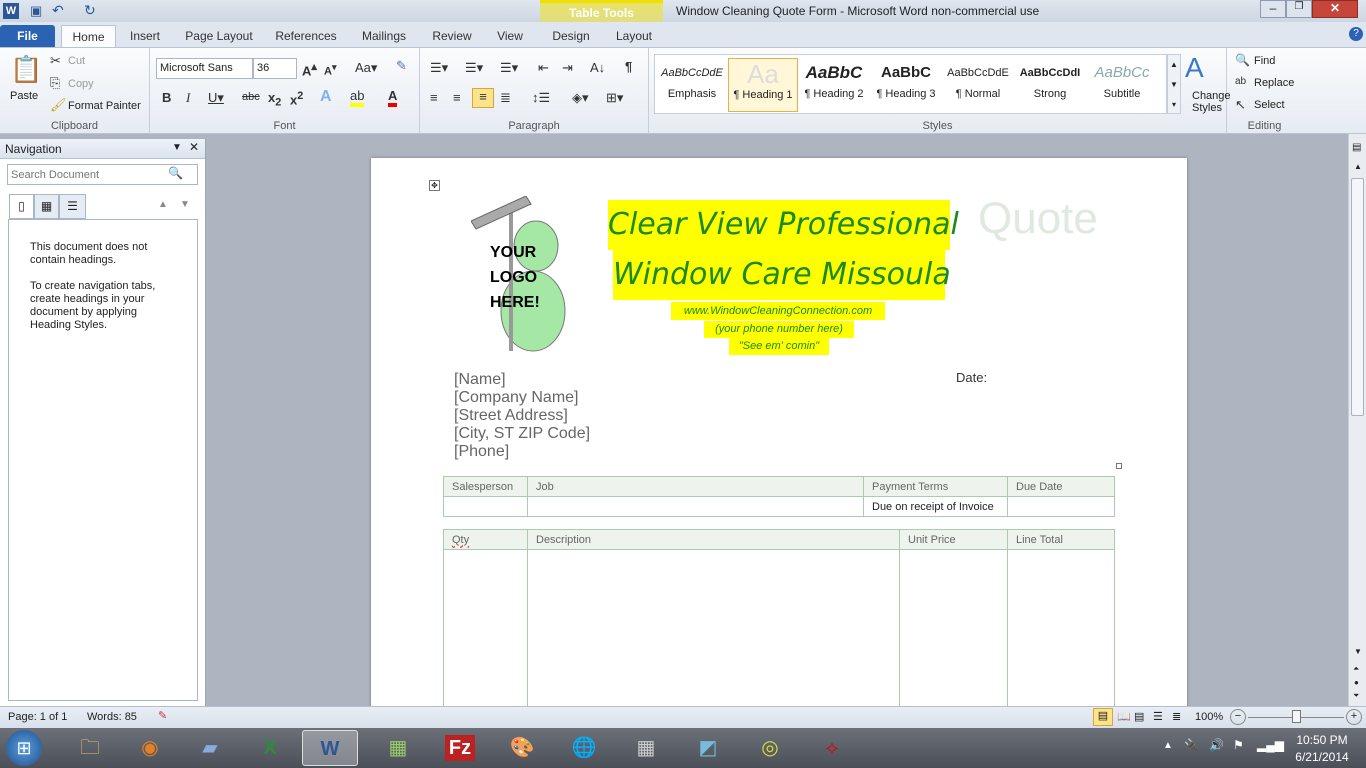 The image size is (1366, 768). What do you see at coordinates (580, 98) in the screenshot?
I see `shading-icon: ◈▾` at bounding box center [580, 98].